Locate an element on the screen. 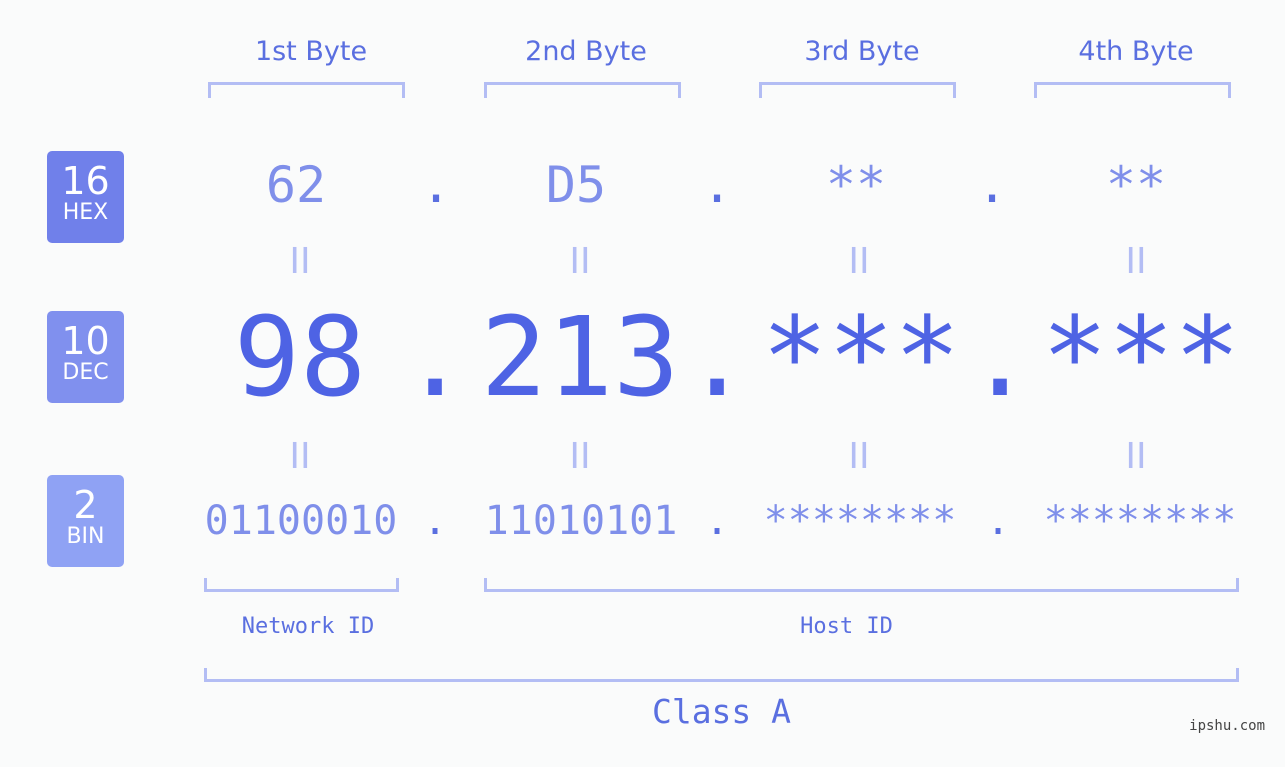  bin-byte-3: ******** is located at coordinates (860, 521).